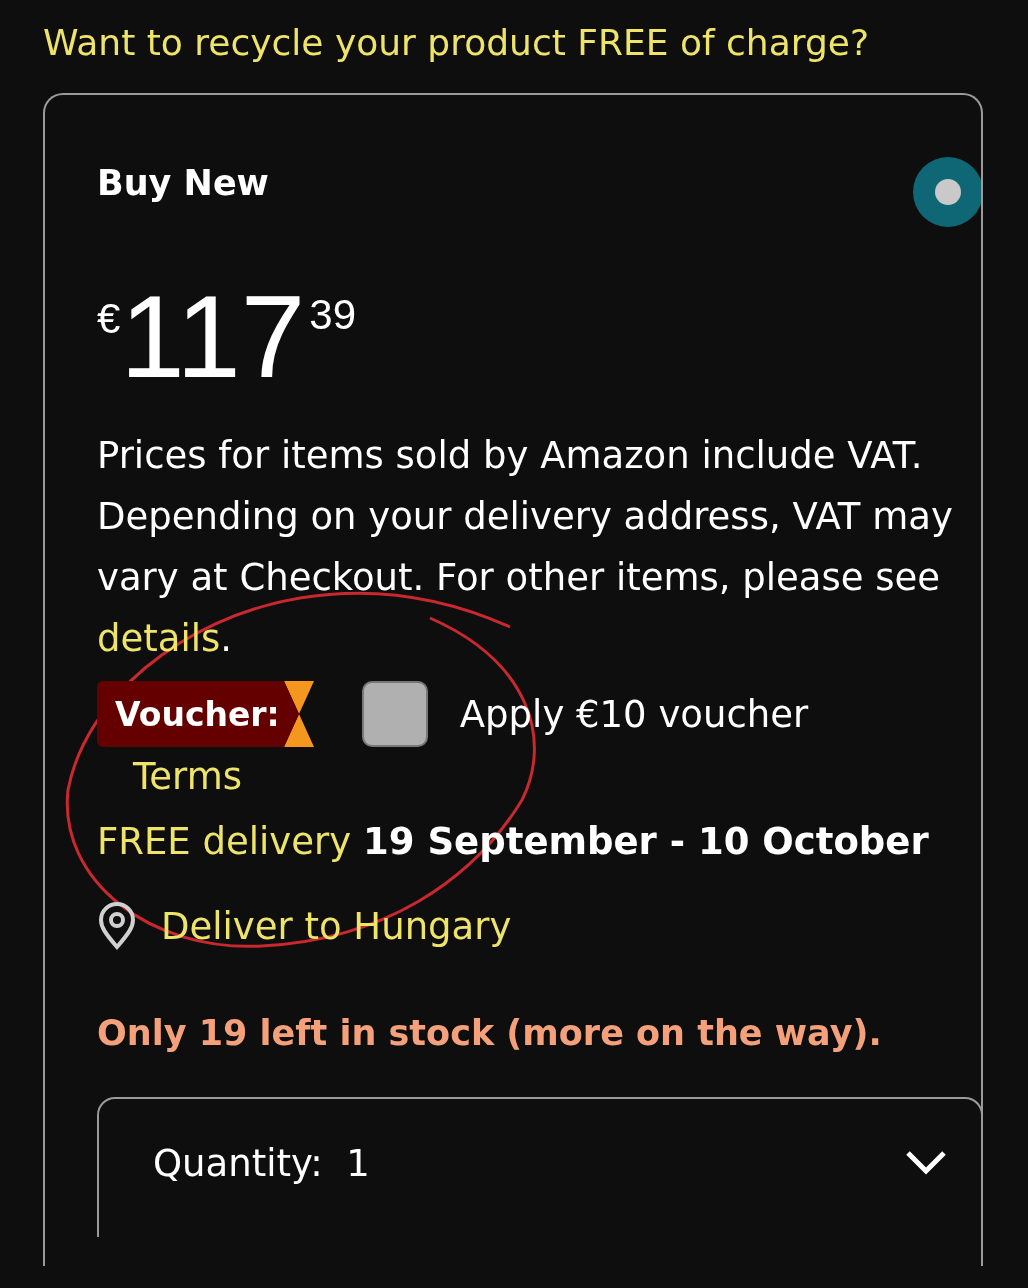 This screenshot has width=1028, height=1288. What do you see at coordinates (332, 315) in the screenshot?
I see `price-fraction: 39` at bounding box center [332, 315].